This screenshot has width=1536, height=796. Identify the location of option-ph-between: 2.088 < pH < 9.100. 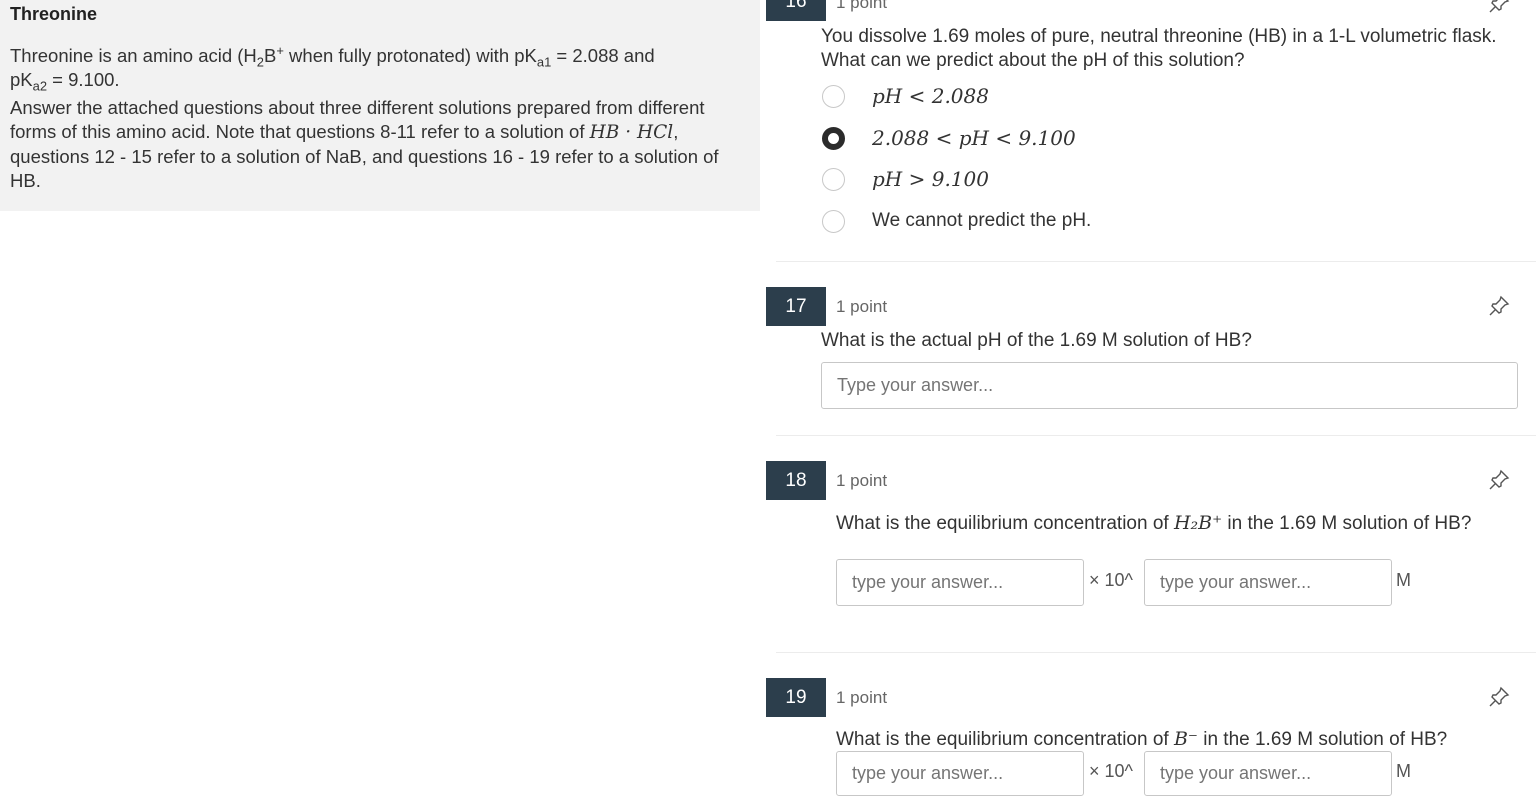
(949, 138).